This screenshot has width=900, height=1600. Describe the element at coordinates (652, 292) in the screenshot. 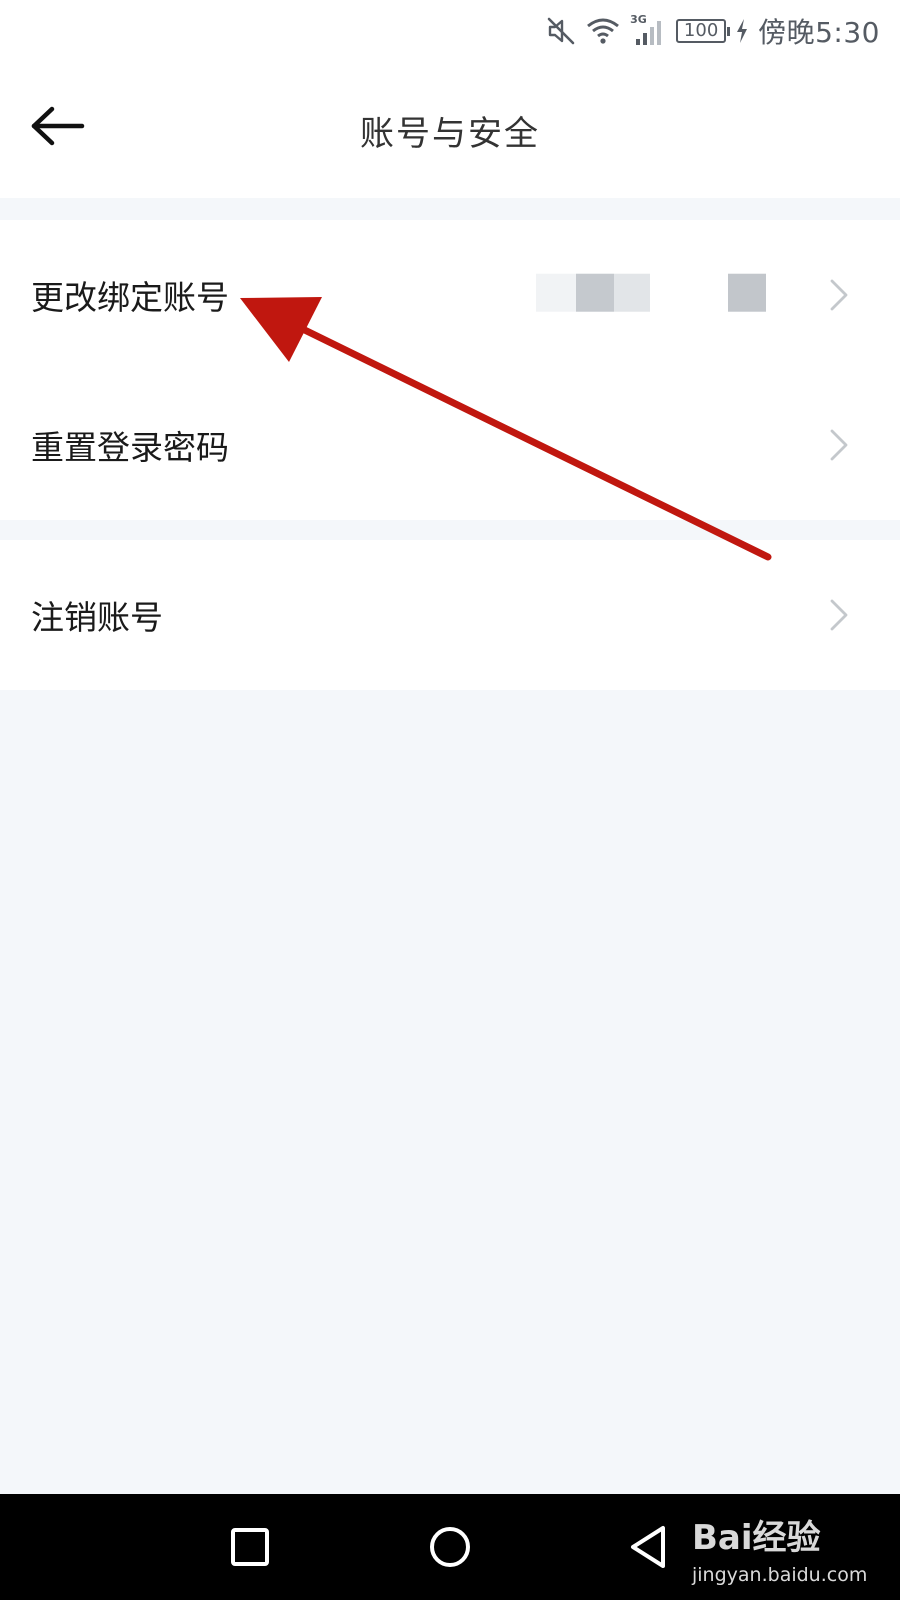

I see `masked-account-value` at that location.